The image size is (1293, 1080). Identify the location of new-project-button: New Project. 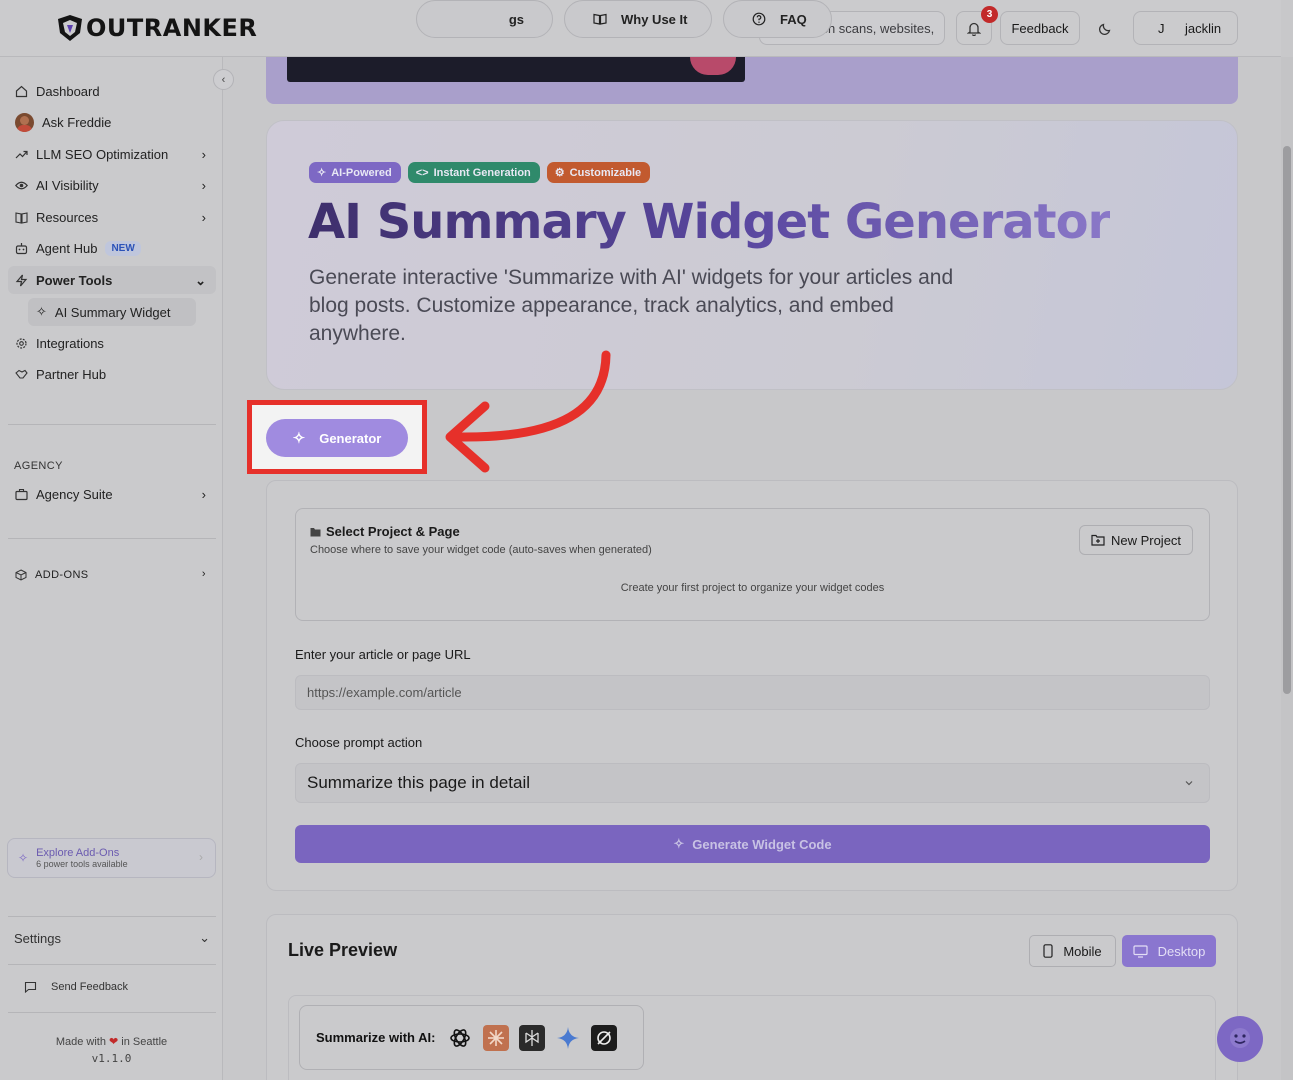
(1136, 540).